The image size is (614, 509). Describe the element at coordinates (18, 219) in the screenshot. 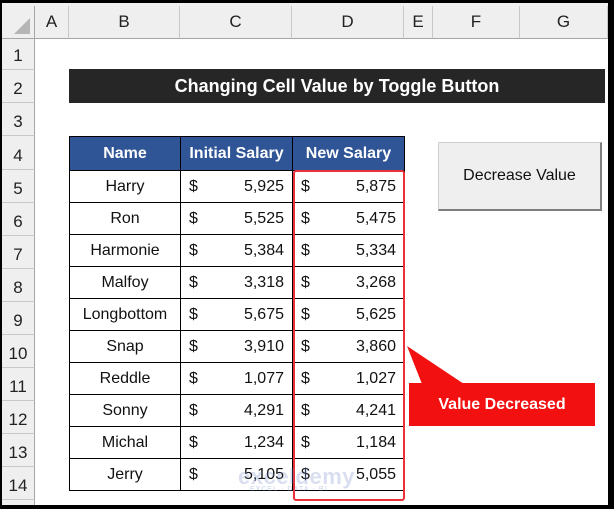

I see `row-header-6: 6` at that location.